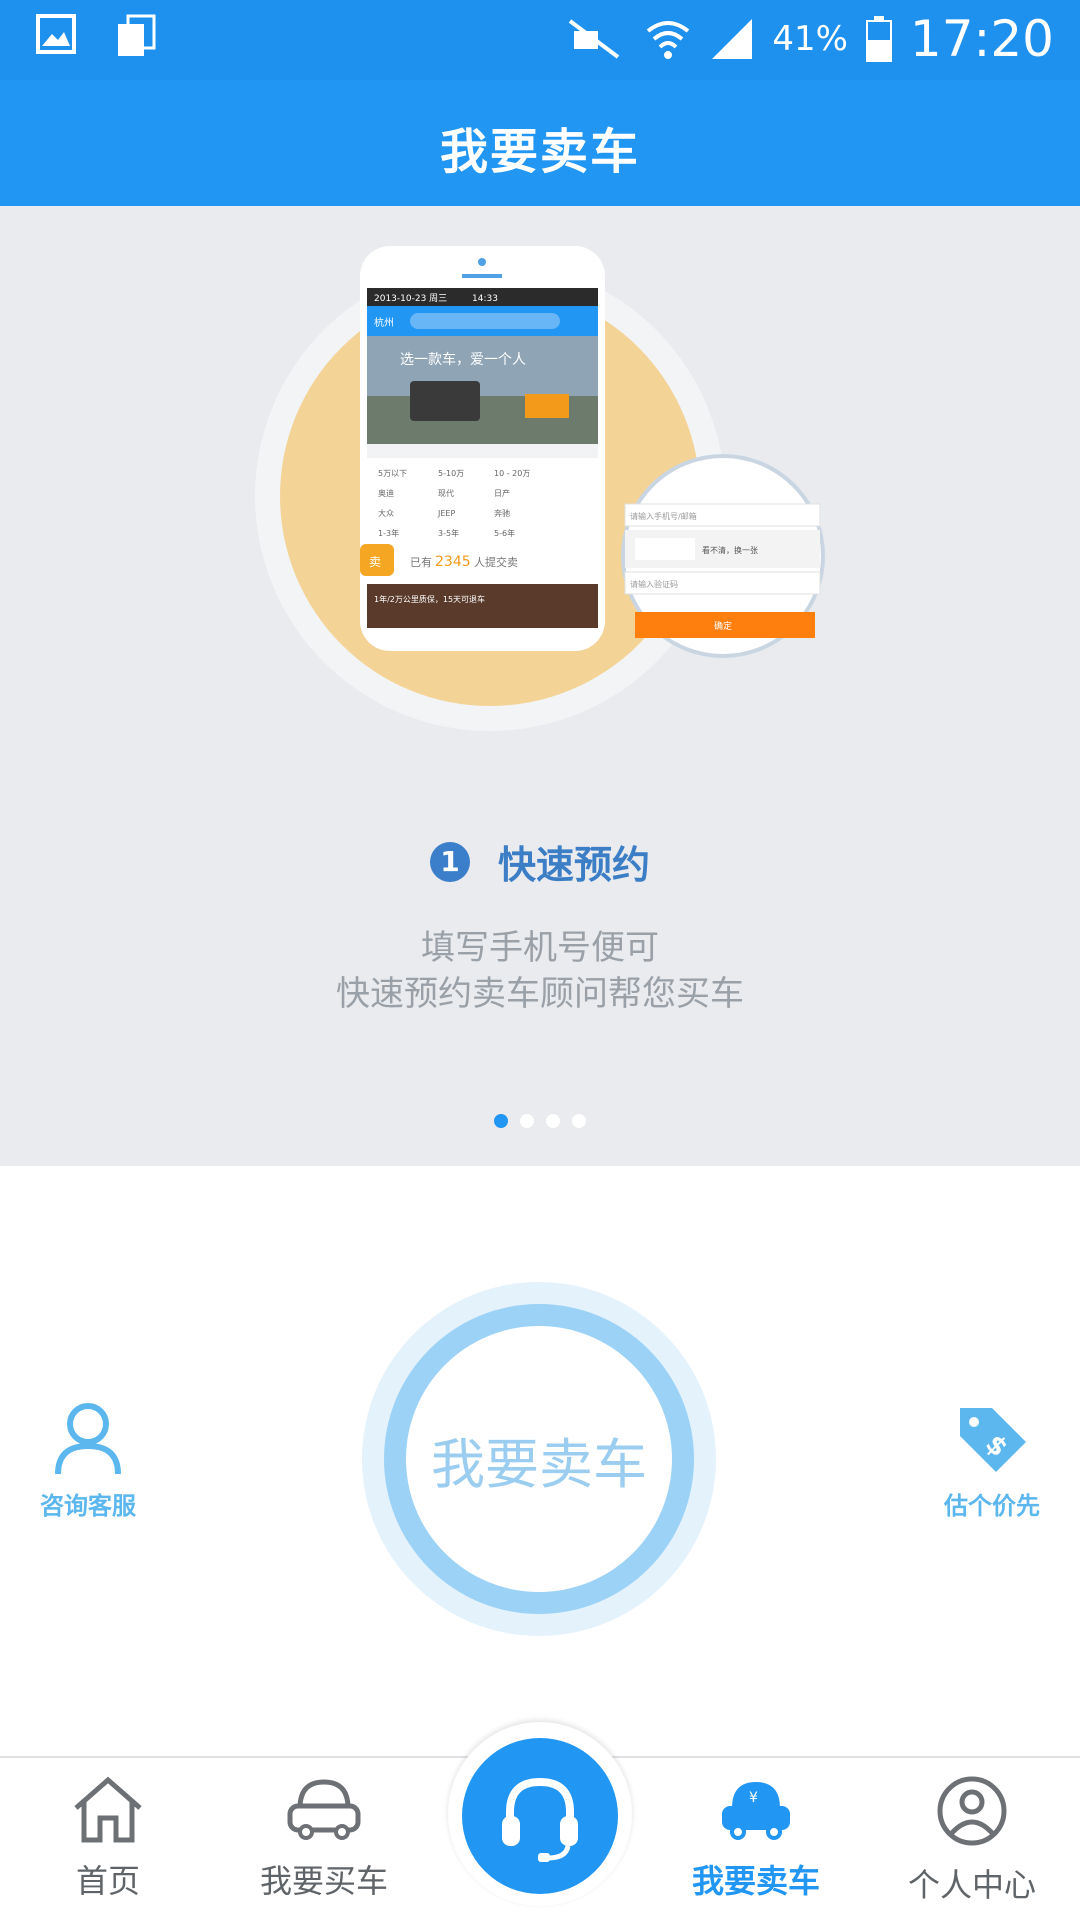 The width and height of the screenshot is (1080, 1922). What do you see at coordinates (971, 1885) in the screenshot?
I see `tab-profile-label: 个人中心` at bounding box center [971, 1885].